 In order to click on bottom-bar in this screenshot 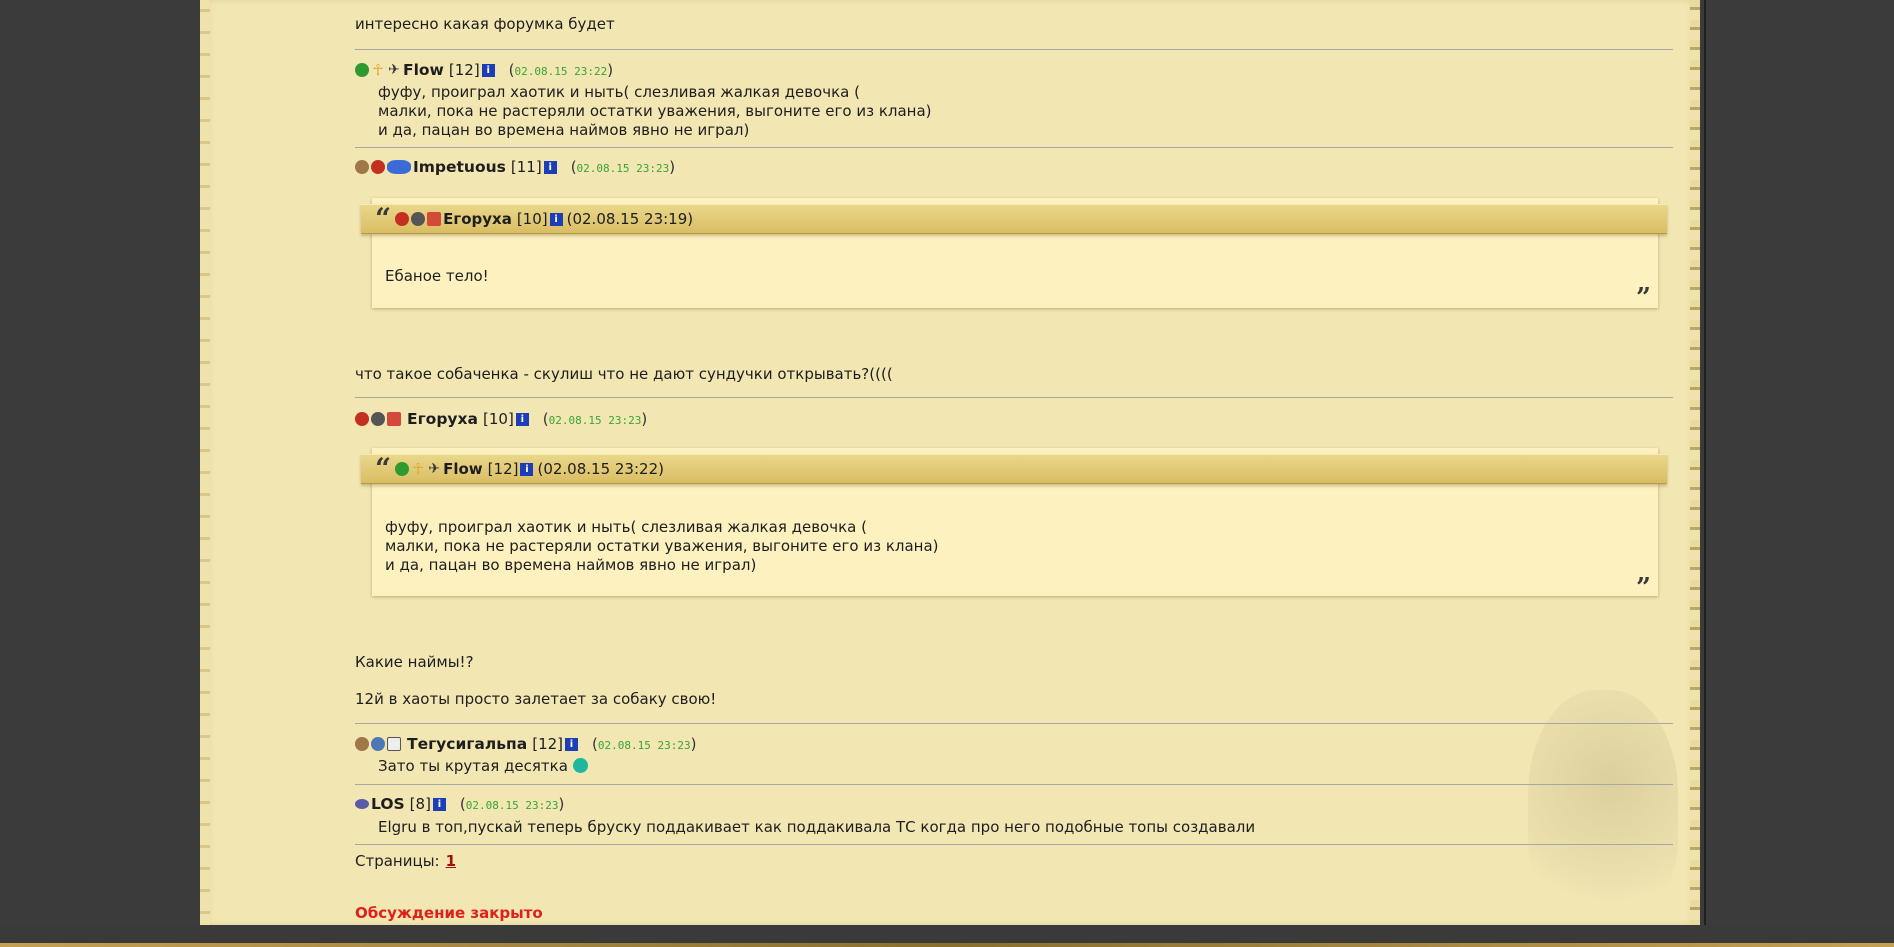, I will do `click(947, 936)`.